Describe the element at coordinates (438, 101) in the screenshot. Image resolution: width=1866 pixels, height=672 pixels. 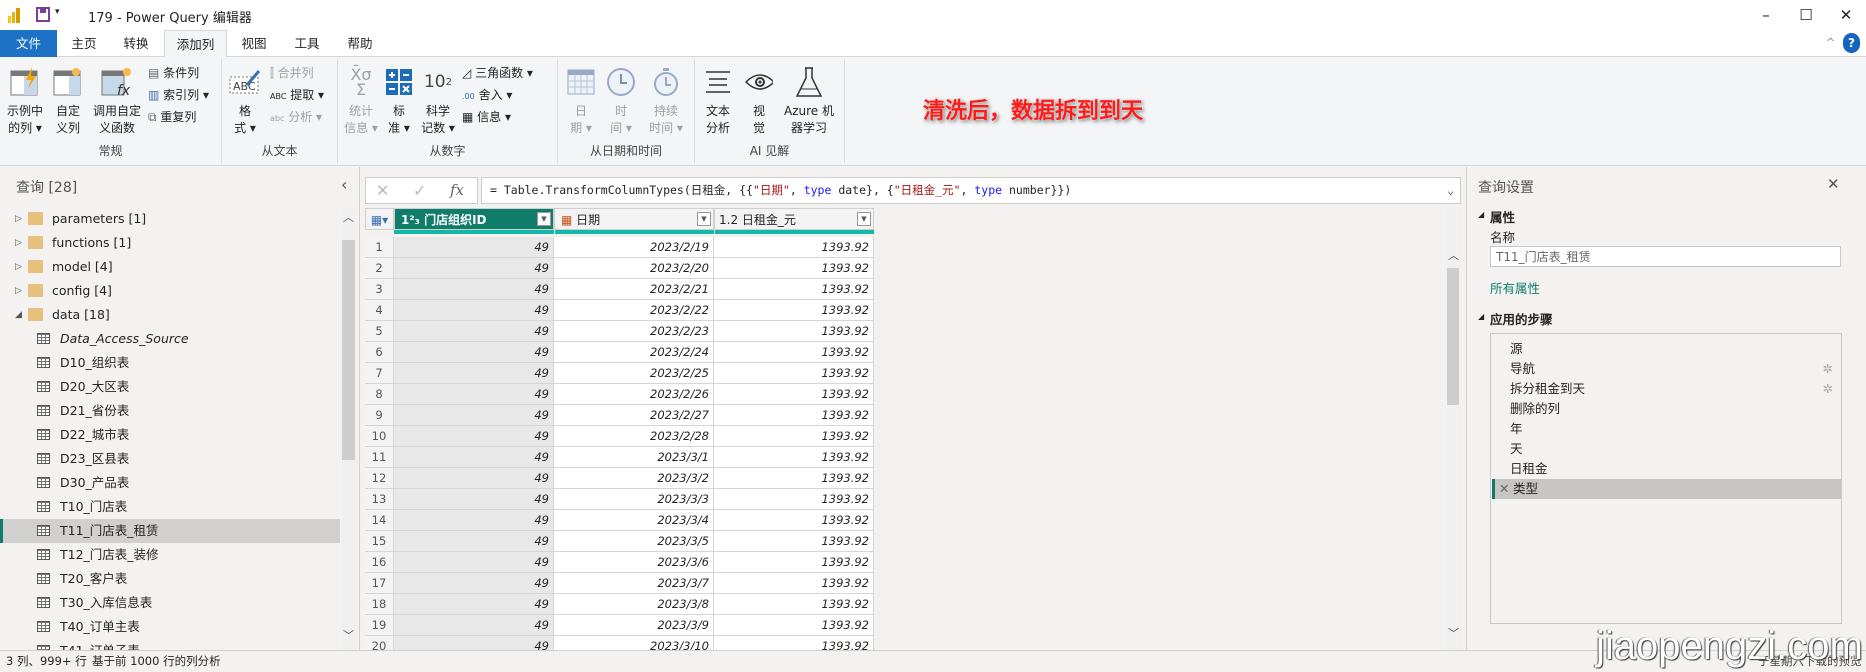
I see `scientific-button: 10 2 科学 记数 ▾` at that location.